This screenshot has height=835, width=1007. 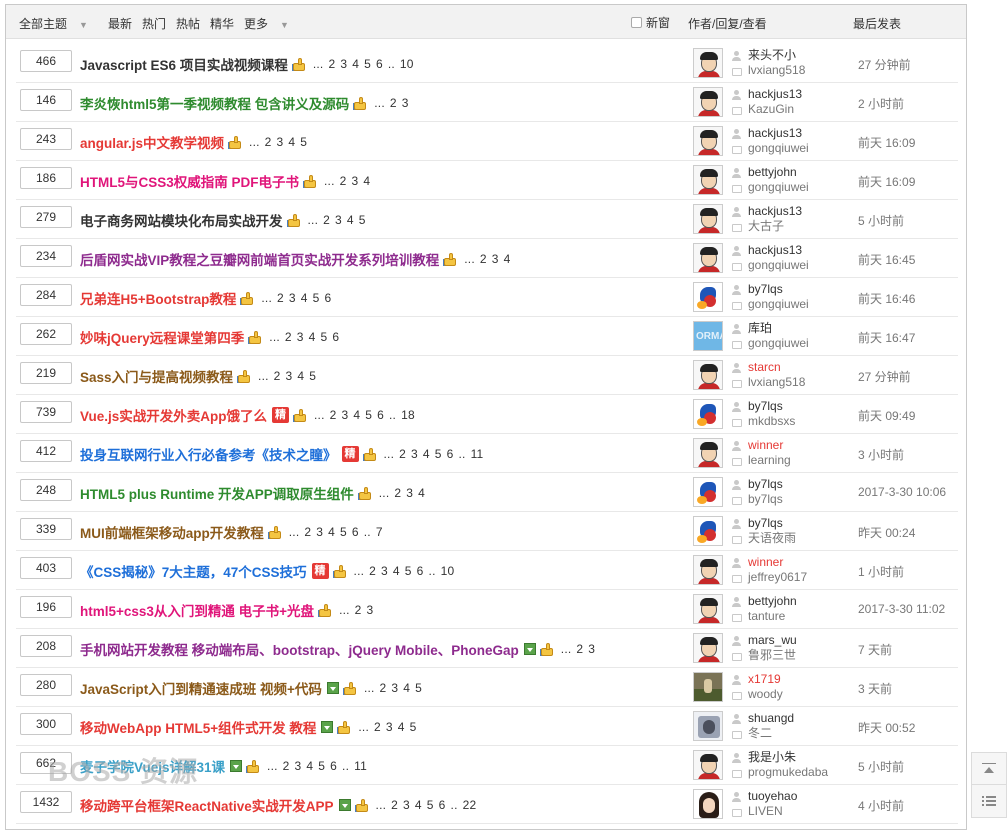 I want to click on reply-count-box: 186, so click(x=46, y=178).